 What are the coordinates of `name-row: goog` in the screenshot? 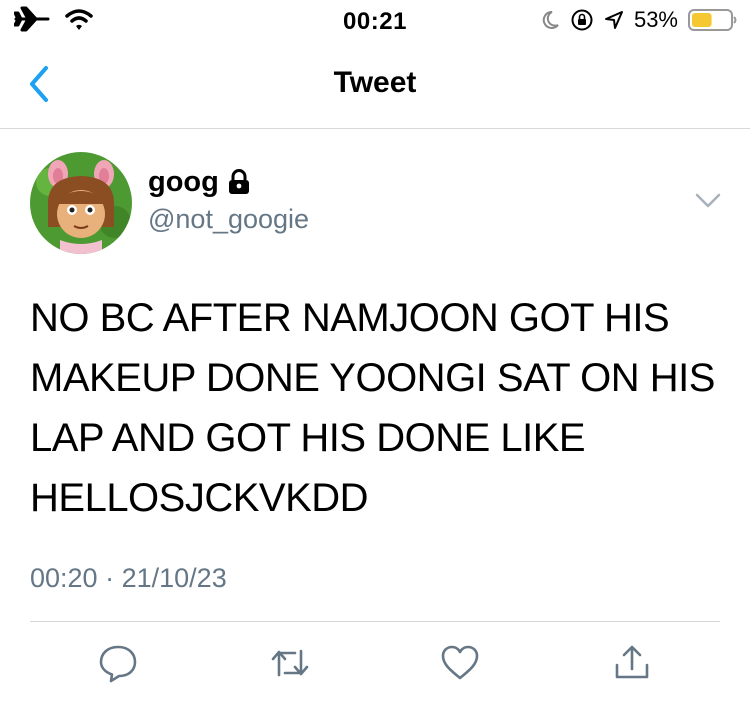 It's located at (228, 182).